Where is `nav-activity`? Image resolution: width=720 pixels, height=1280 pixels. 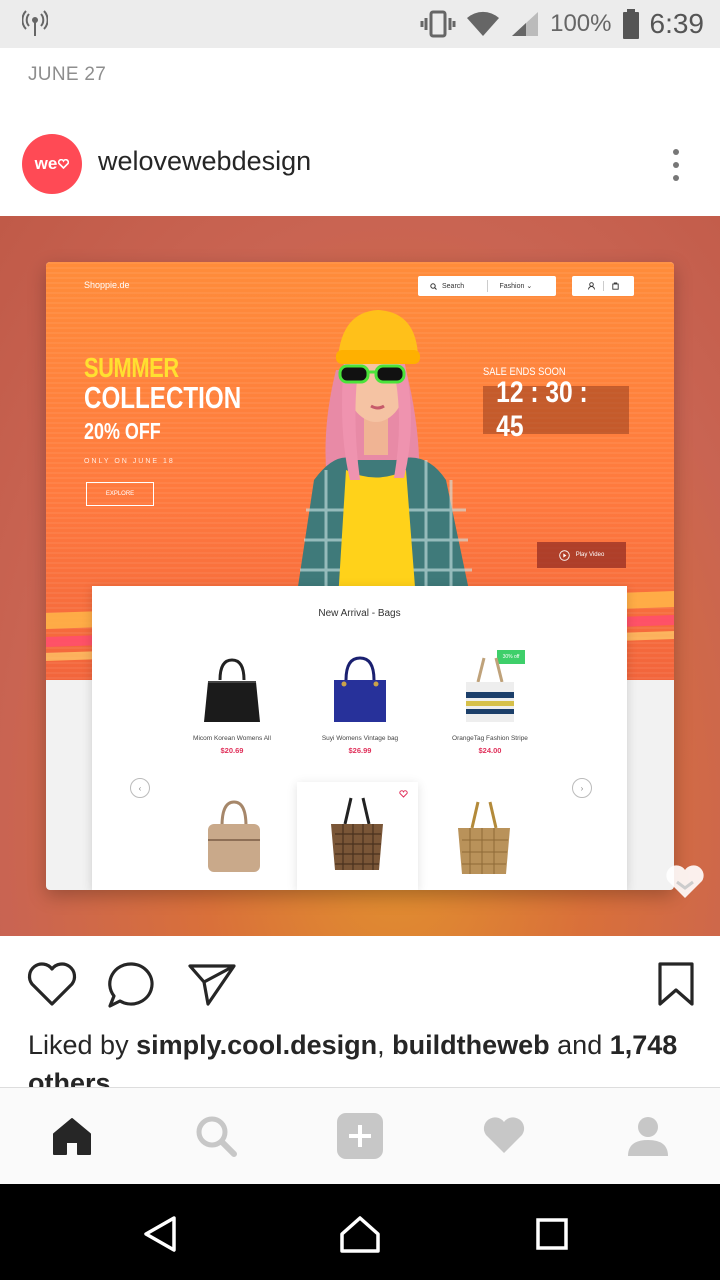 nav-activity is located at coordinates (504, 1136).